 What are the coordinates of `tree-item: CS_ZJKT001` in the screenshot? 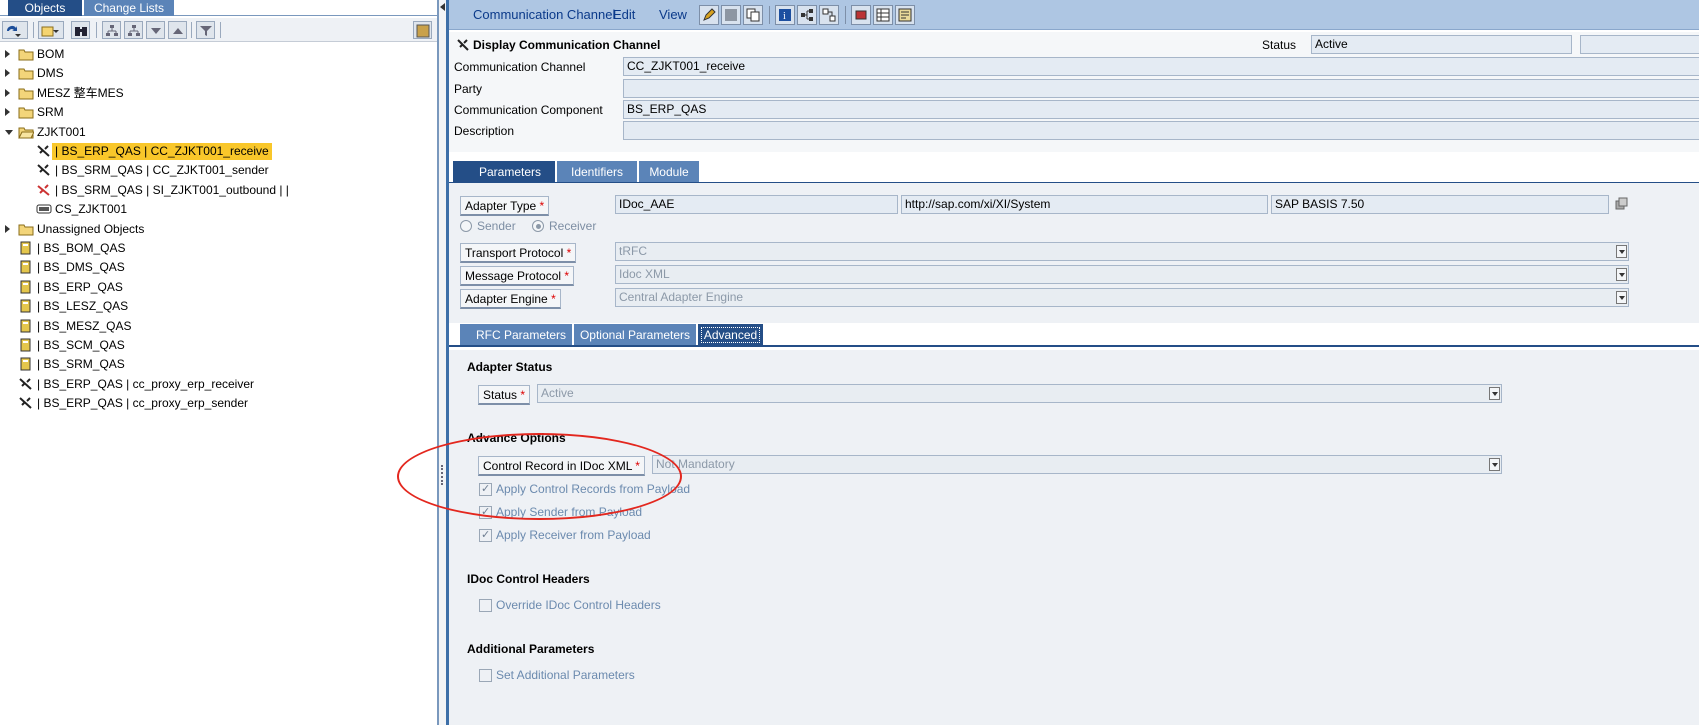 It's located at (218, 209).